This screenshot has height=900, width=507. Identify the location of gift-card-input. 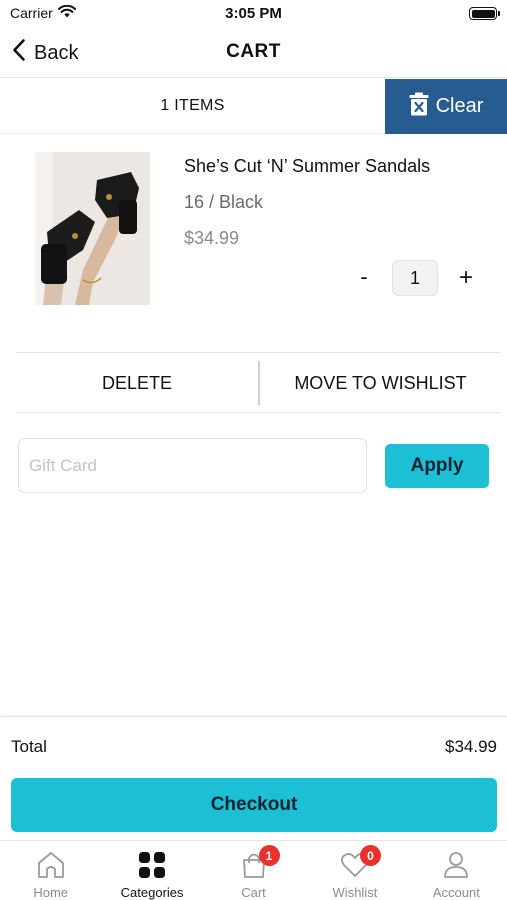
(192, 465).